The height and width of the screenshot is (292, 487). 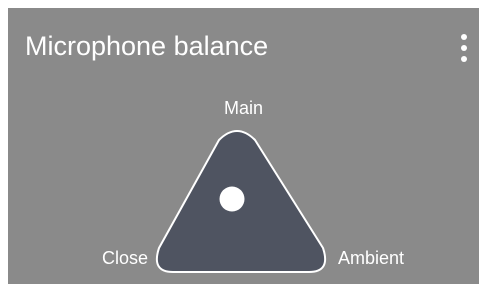 I want to click on label-main: Main, so click(x=244, y=108).